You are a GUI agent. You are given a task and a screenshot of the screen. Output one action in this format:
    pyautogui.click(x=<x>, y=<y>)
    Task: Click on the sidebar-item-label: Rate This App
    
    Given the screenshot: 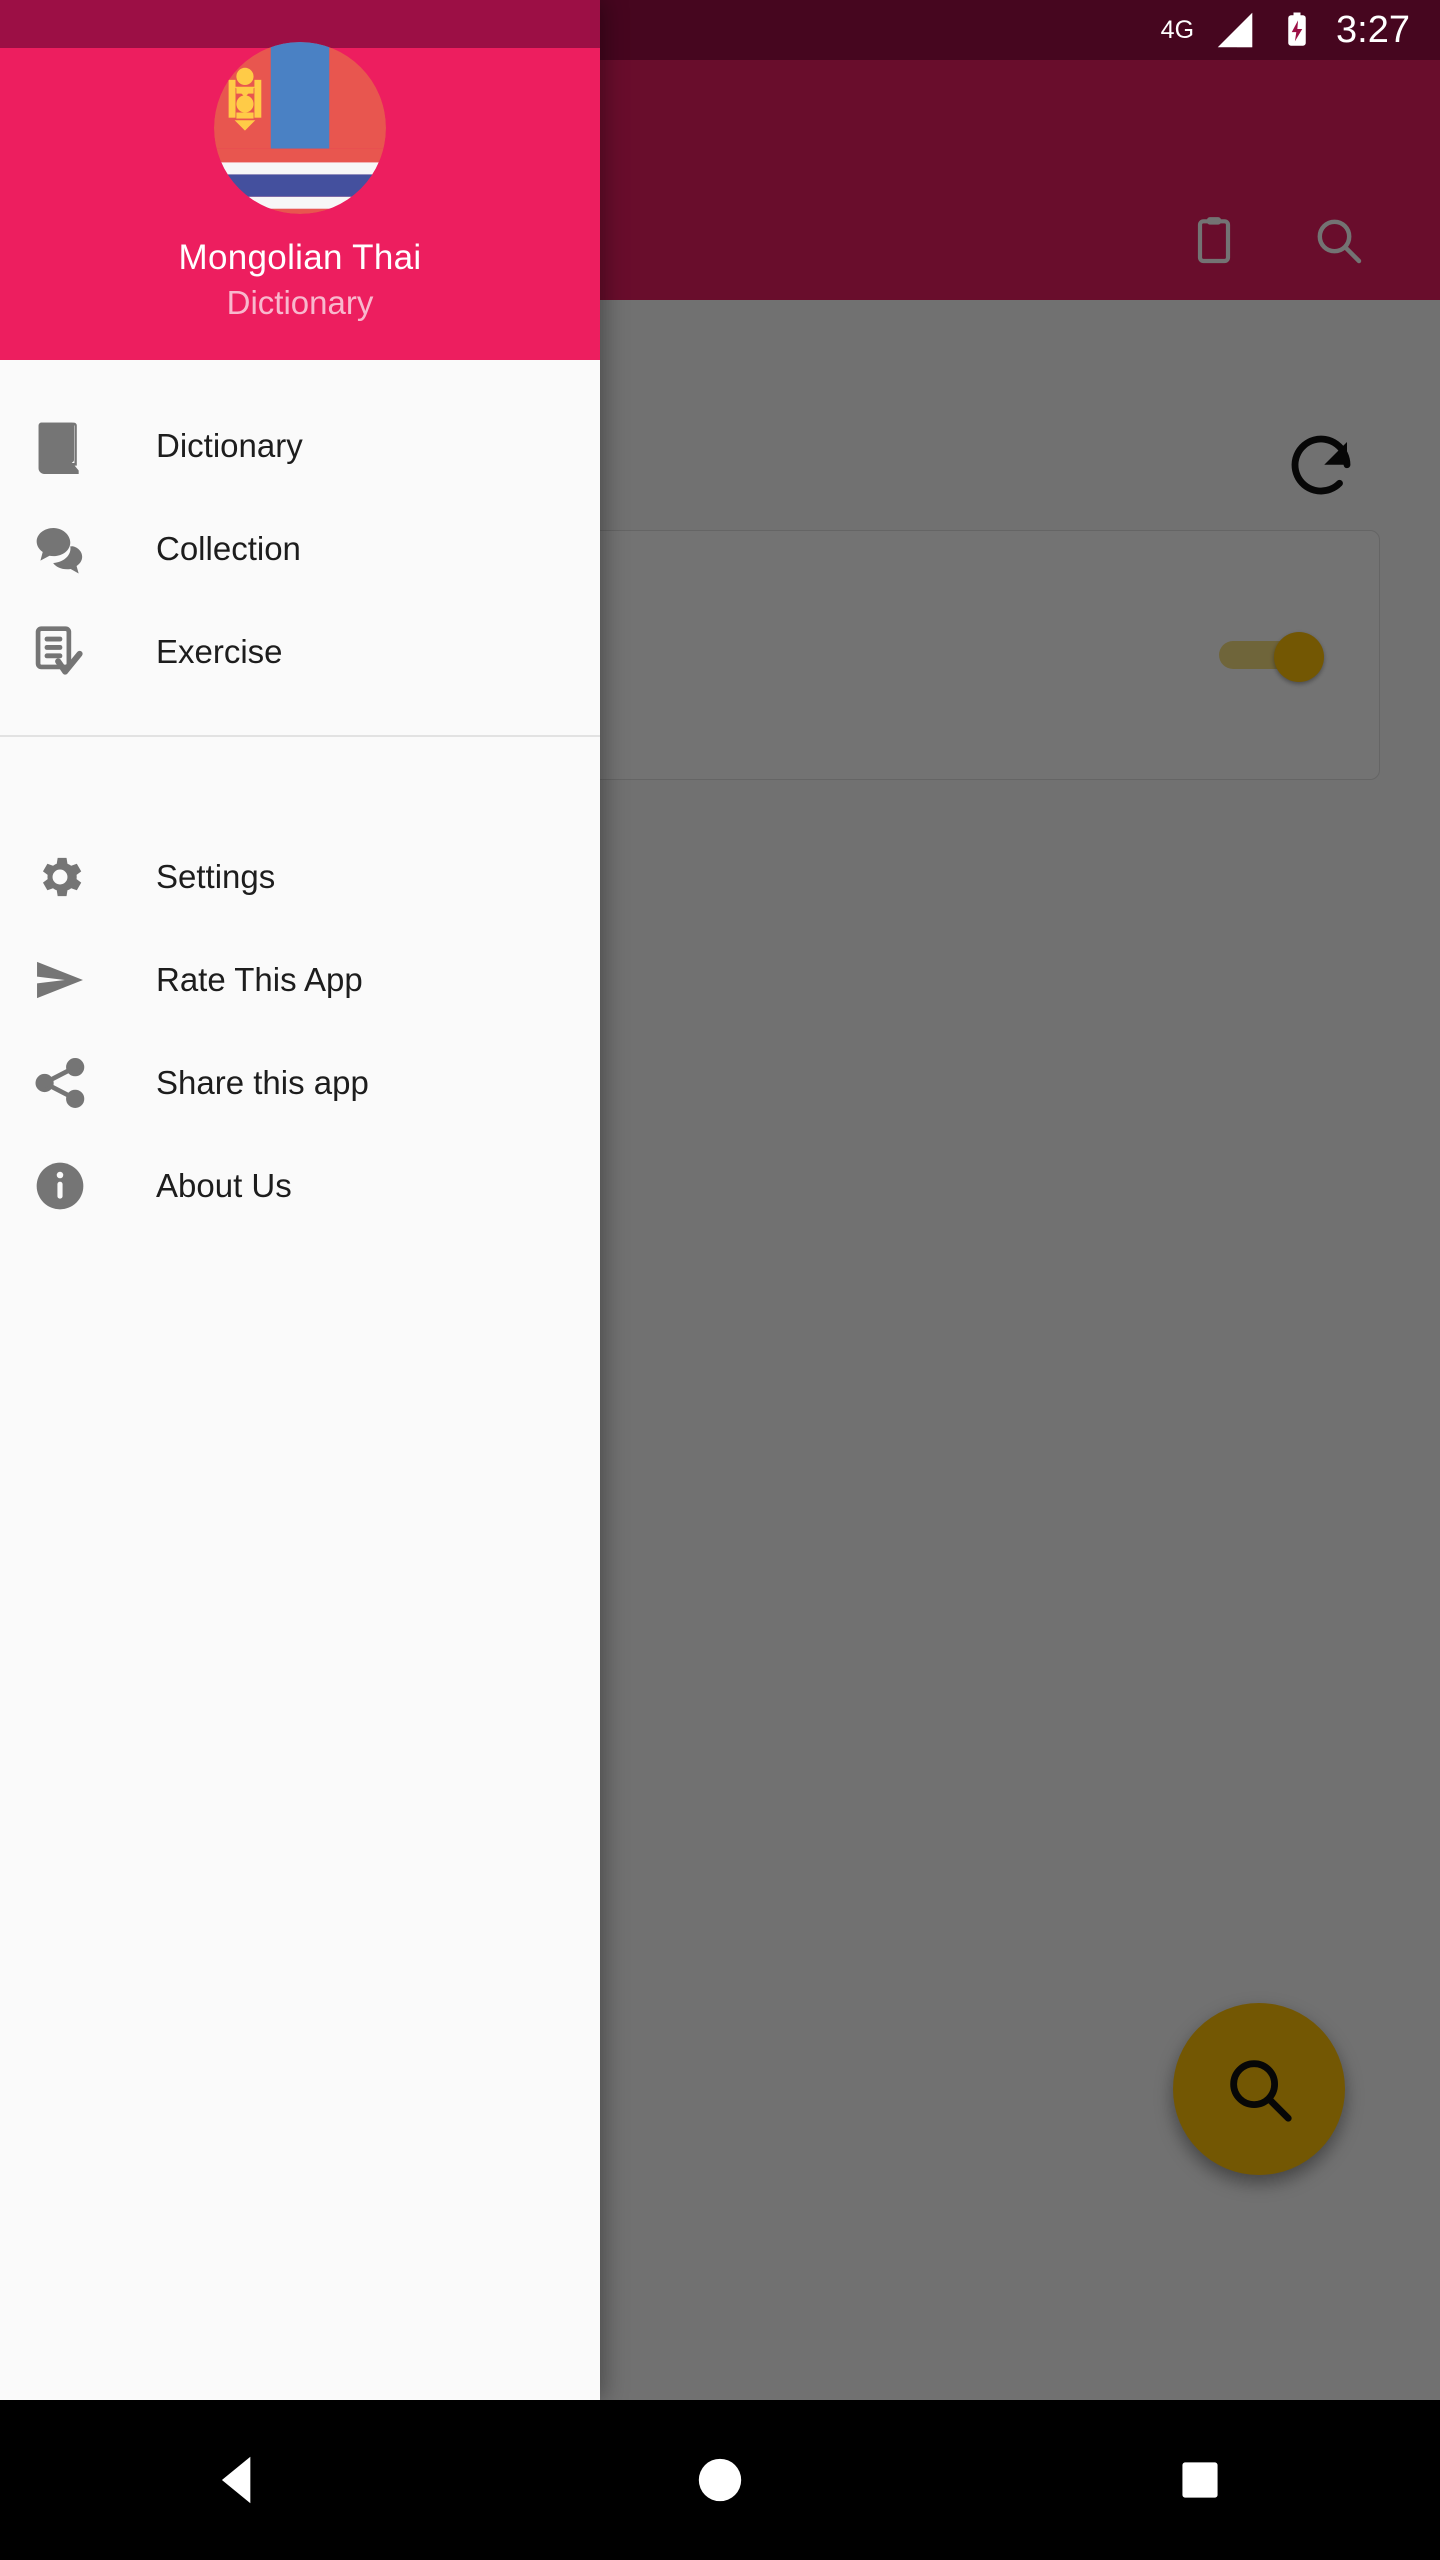 What is the action you would take?
    pyautogui.click(x=259, y=979)
    